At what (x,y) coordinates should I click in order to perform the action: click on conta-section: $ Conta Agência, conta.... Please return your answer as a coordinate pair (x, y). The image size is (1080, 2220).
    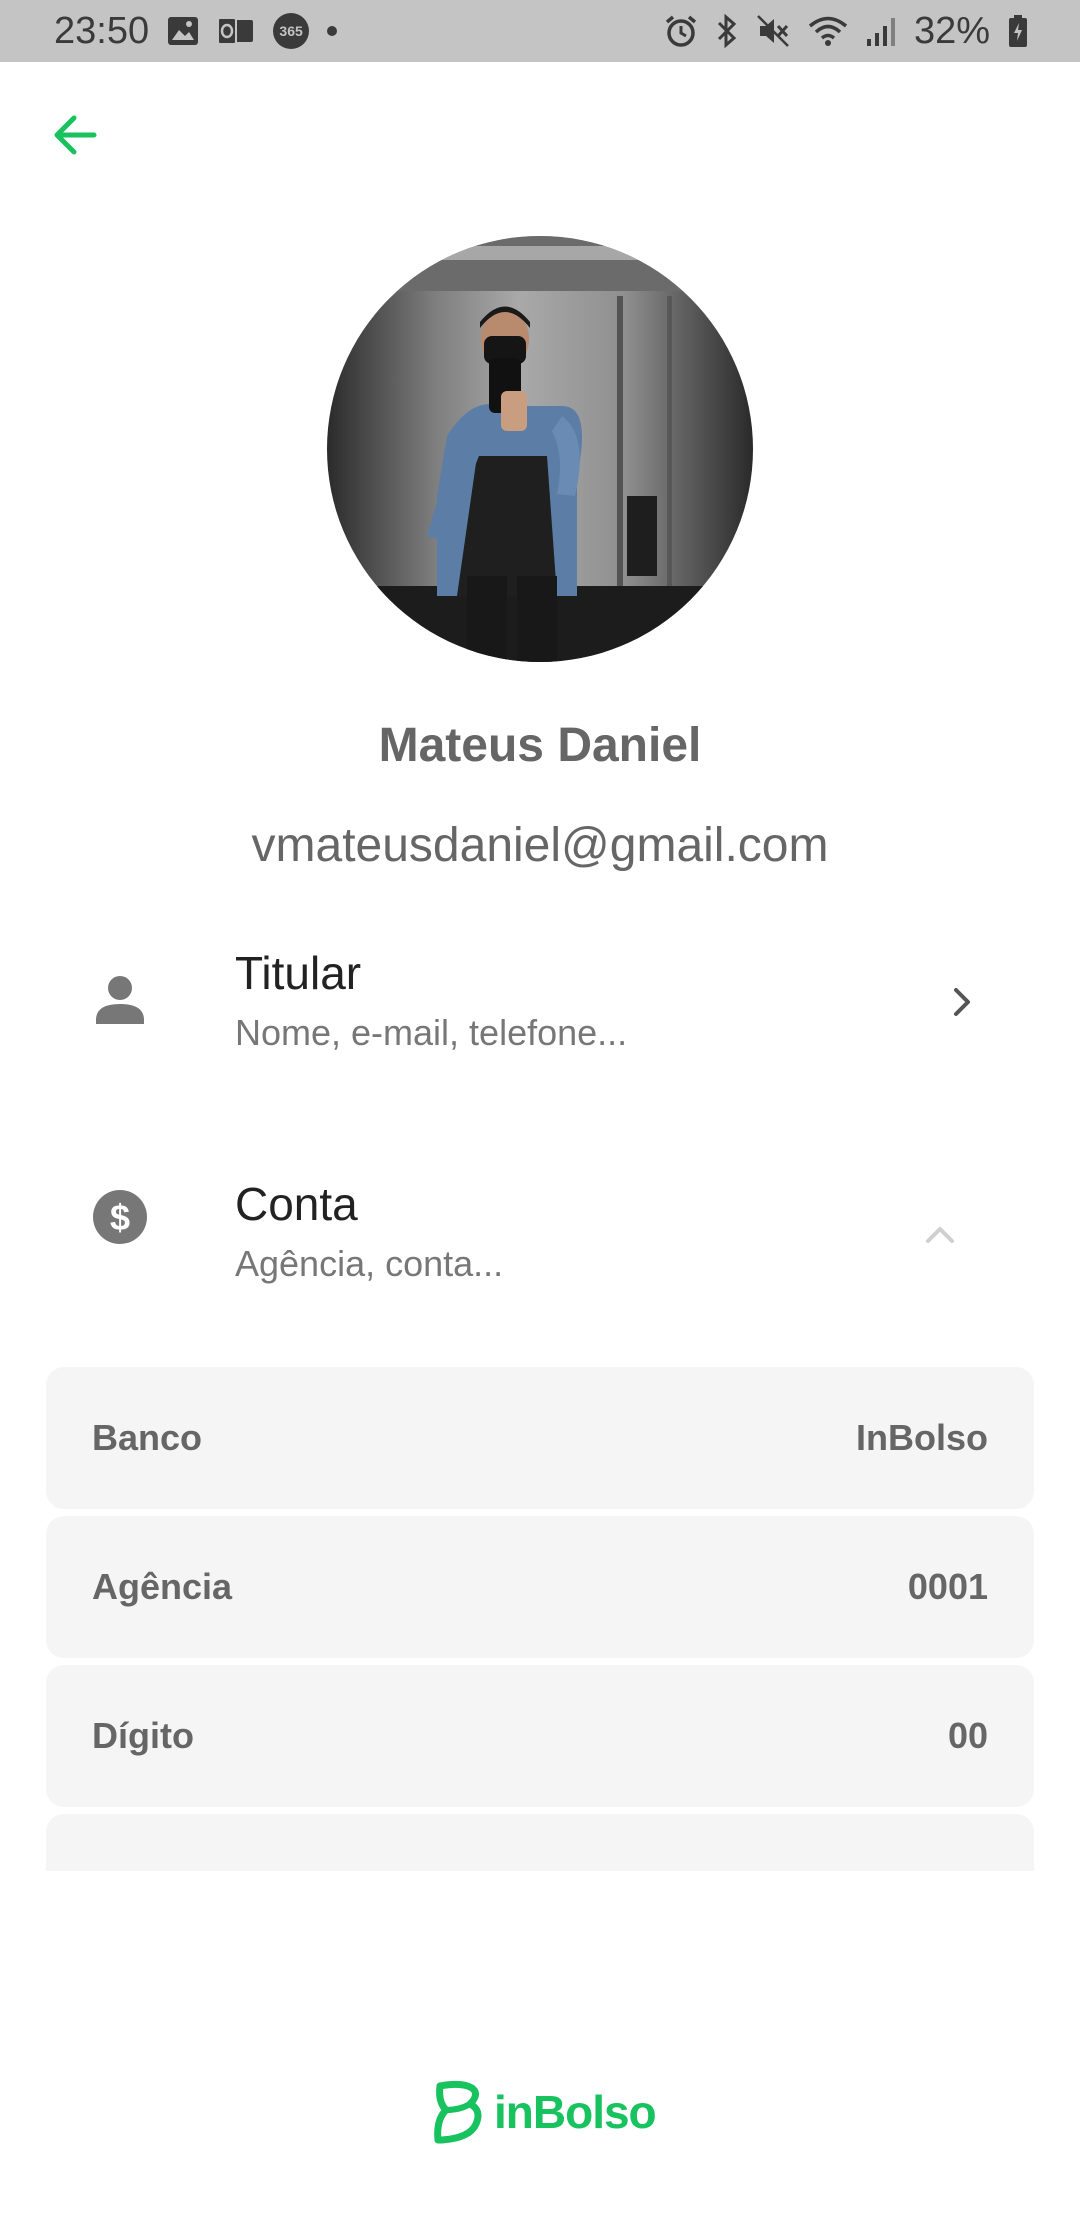
    Looking at the image, I should click on (540, 1246).